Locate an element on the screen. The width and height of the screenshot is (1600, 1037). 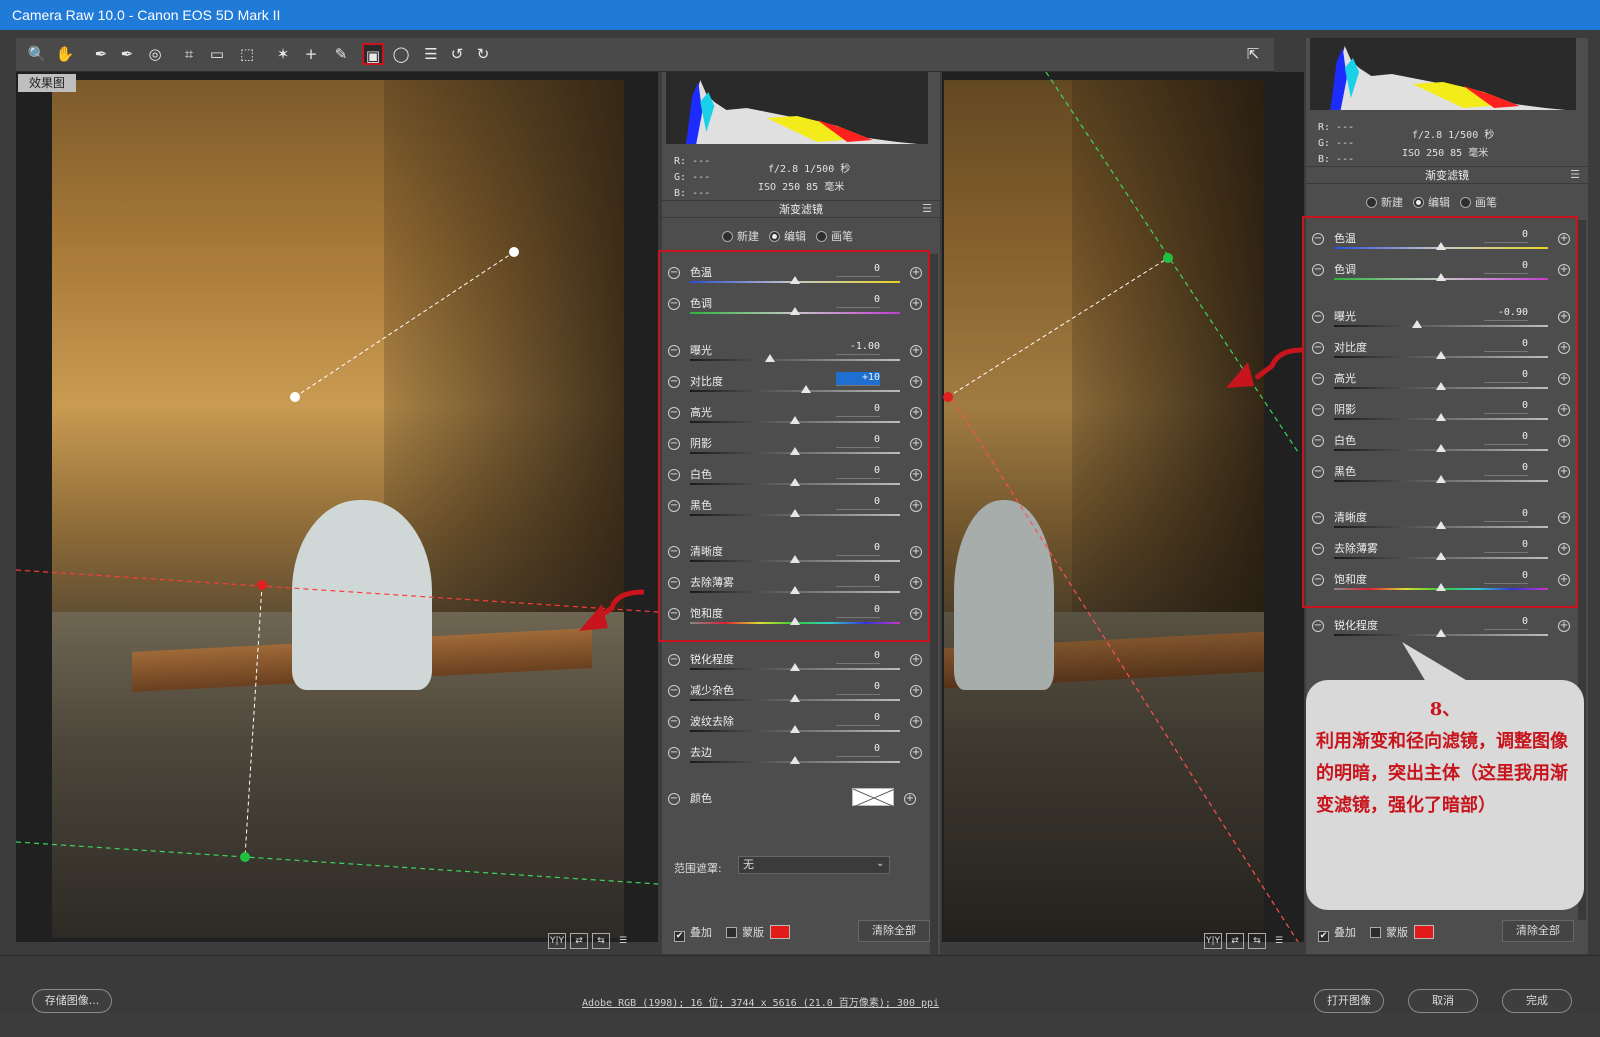
cancel-button: 取消 is located at coordinates (1443, 1001).